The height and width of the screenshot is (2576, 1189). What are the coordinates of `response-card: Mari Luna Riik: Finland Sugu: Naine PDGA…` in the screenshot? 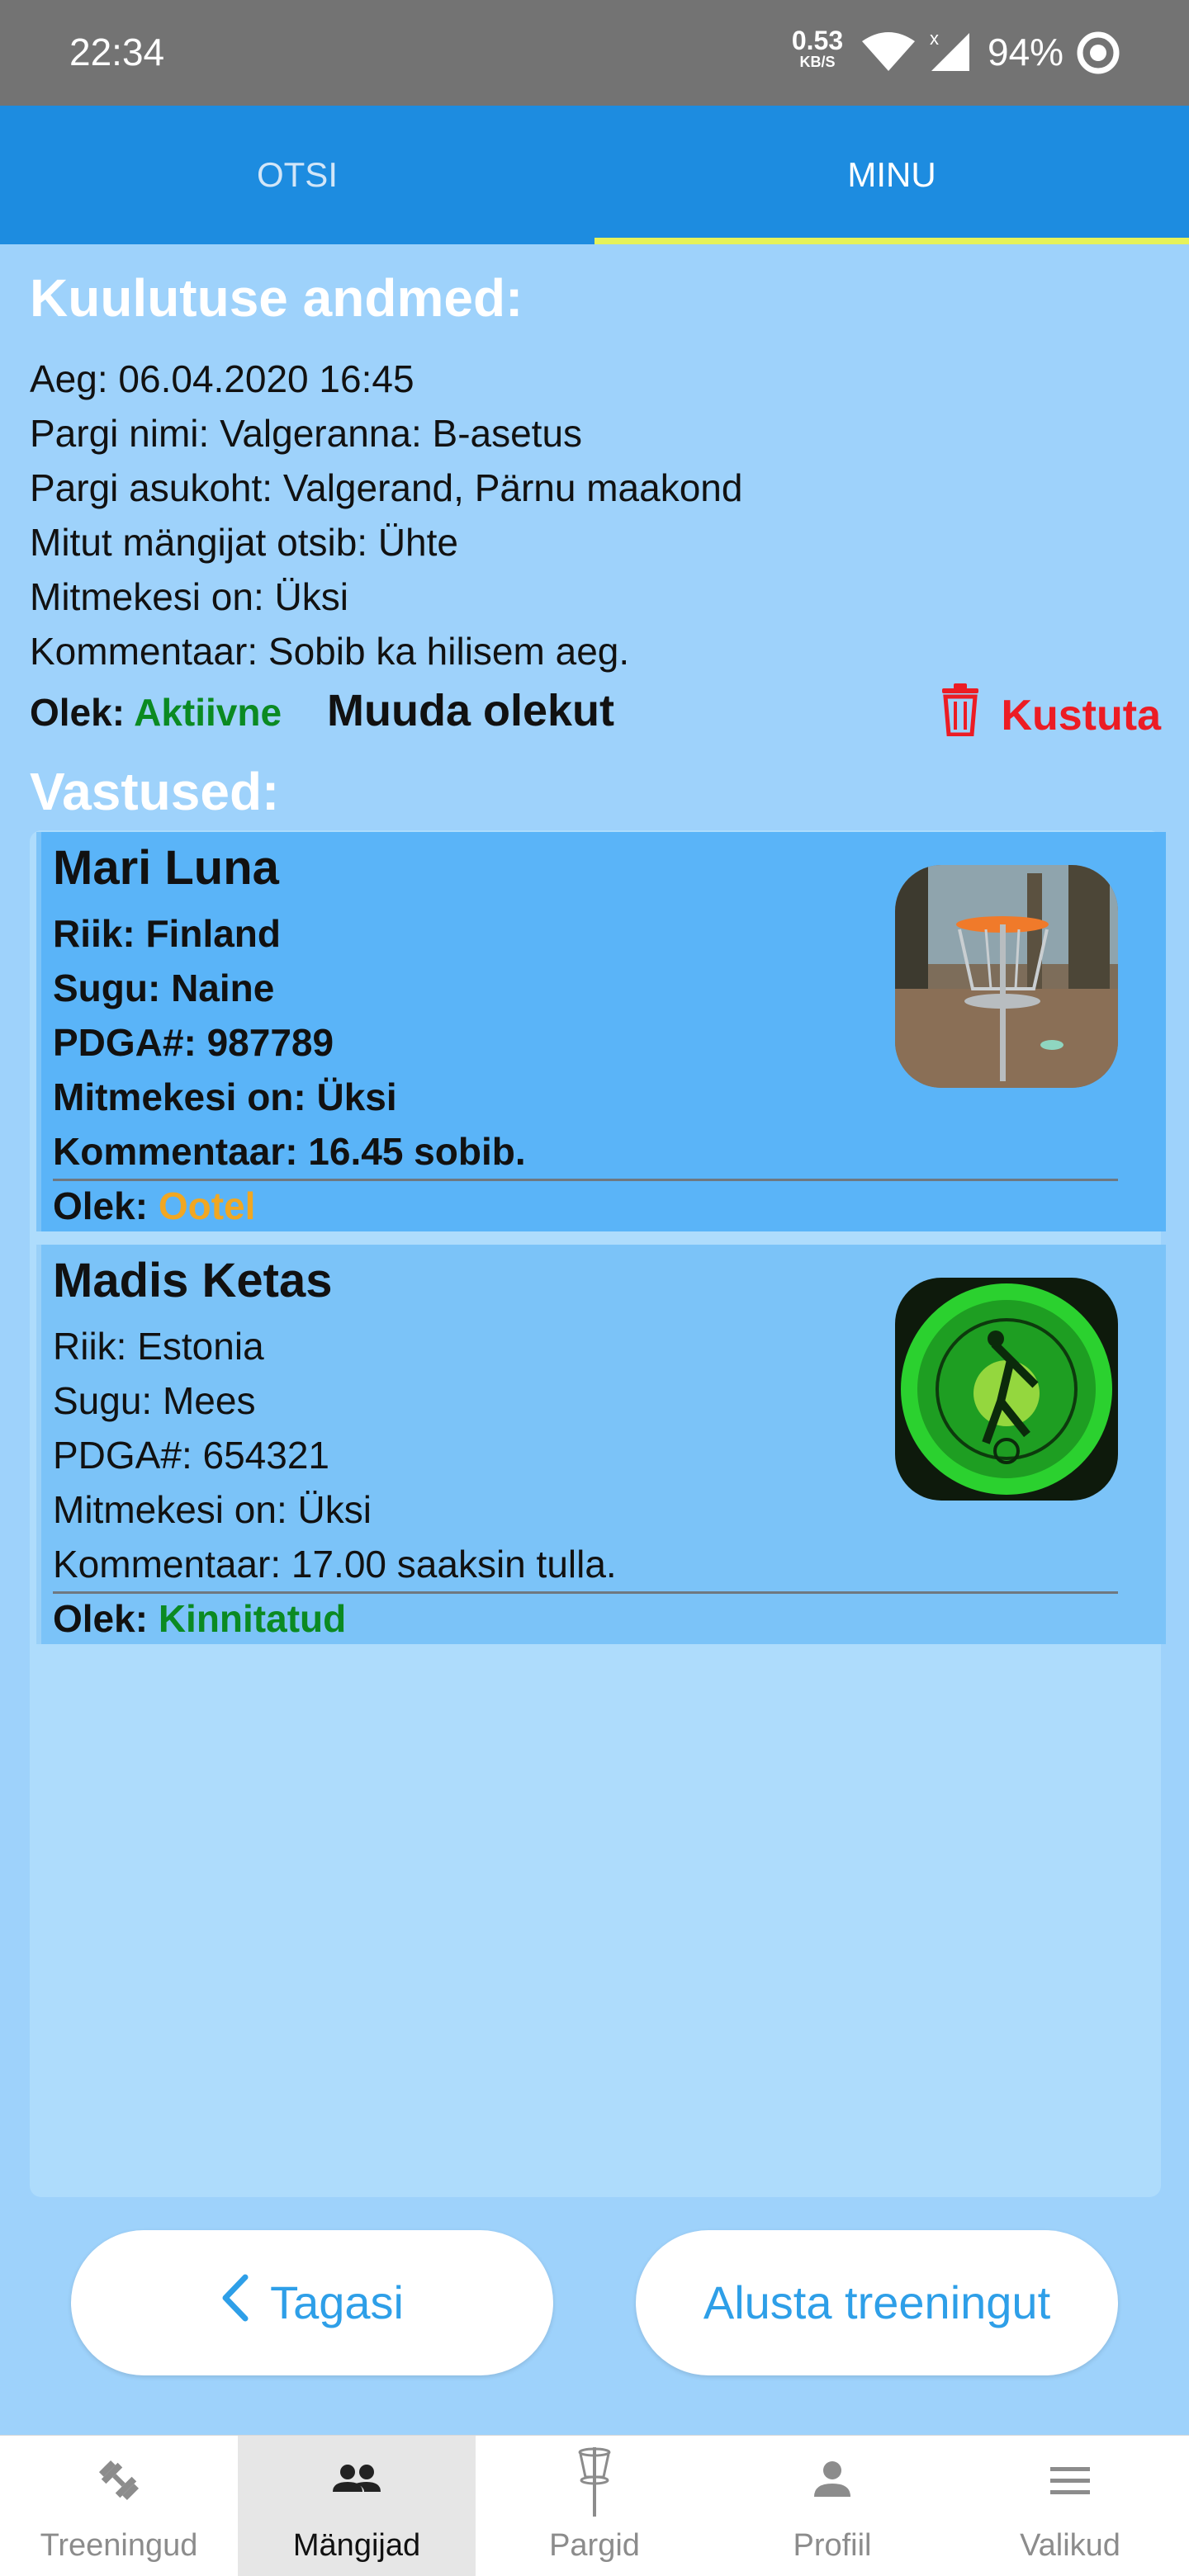 It's located at (601, 1031).